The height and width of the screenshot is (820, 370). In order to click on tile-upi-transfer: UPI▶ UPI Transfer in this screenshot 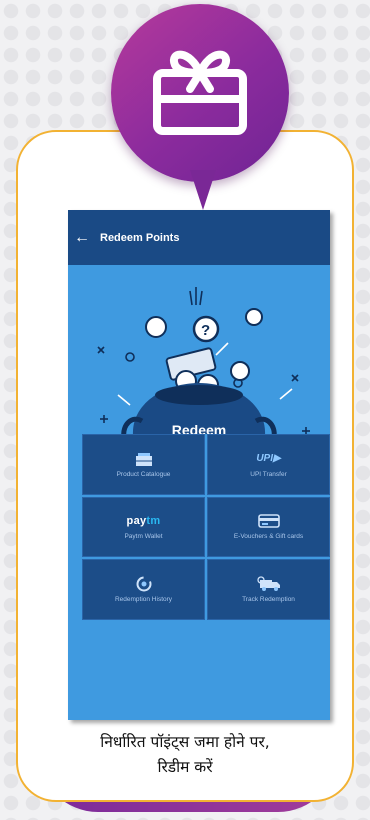, I will do `click(268, 464)`.